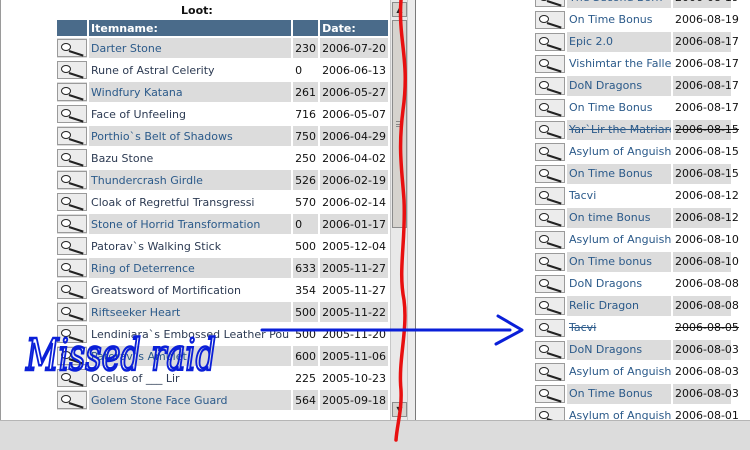 This screenshot has height=450, width=750. Describe the element at coordinates (619, 130) in the screenshot. I see `raid-name: Yar`Lir the Matriarch` at that location.